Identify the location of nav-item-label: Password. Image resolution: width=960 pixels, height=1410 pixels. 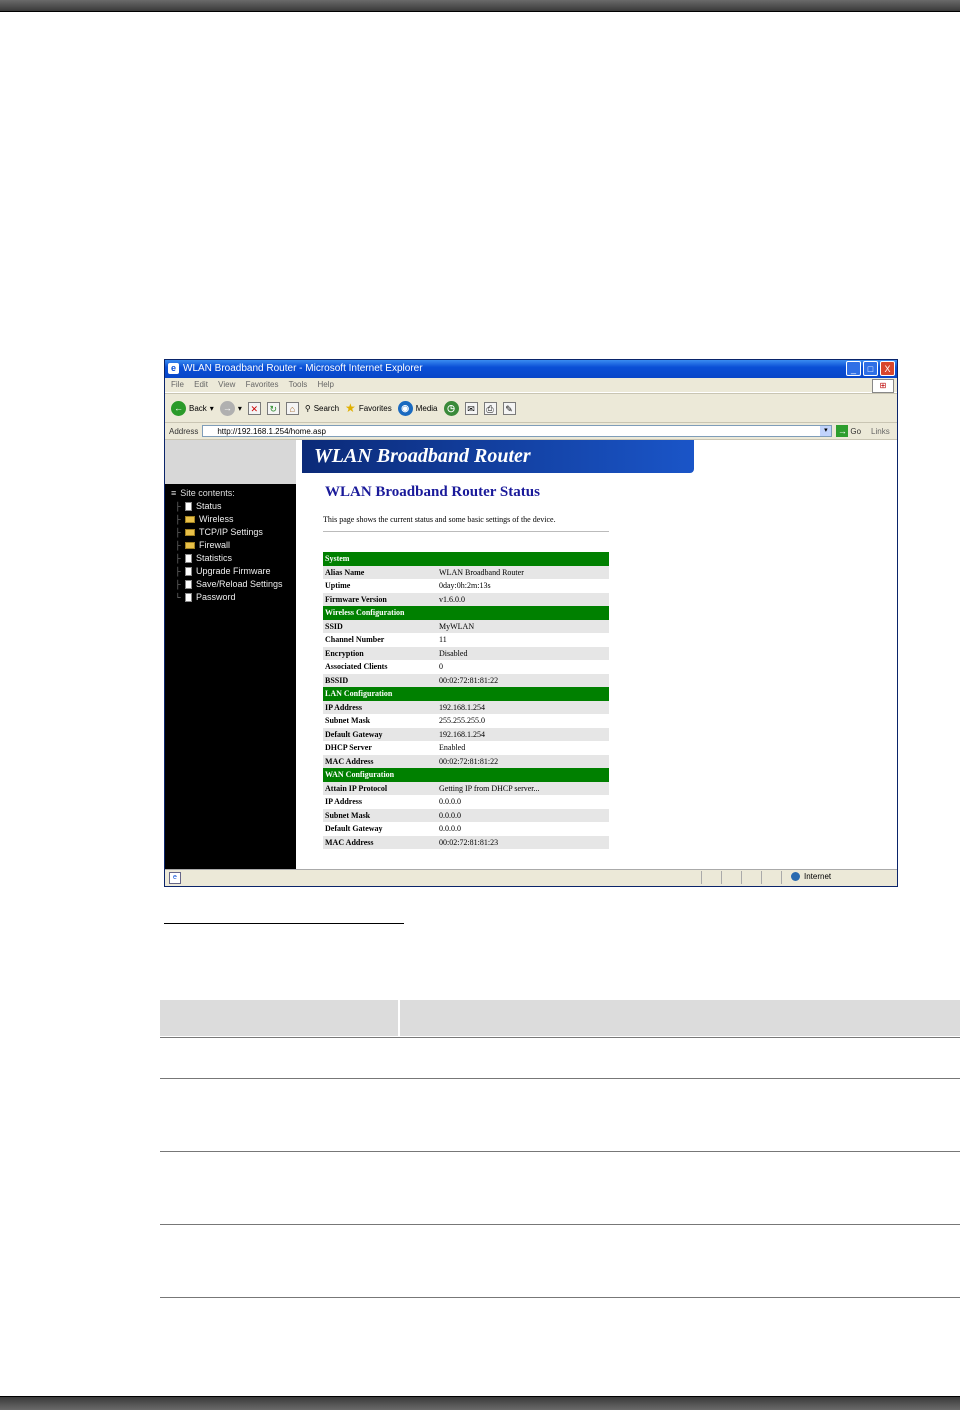
(216, 597).